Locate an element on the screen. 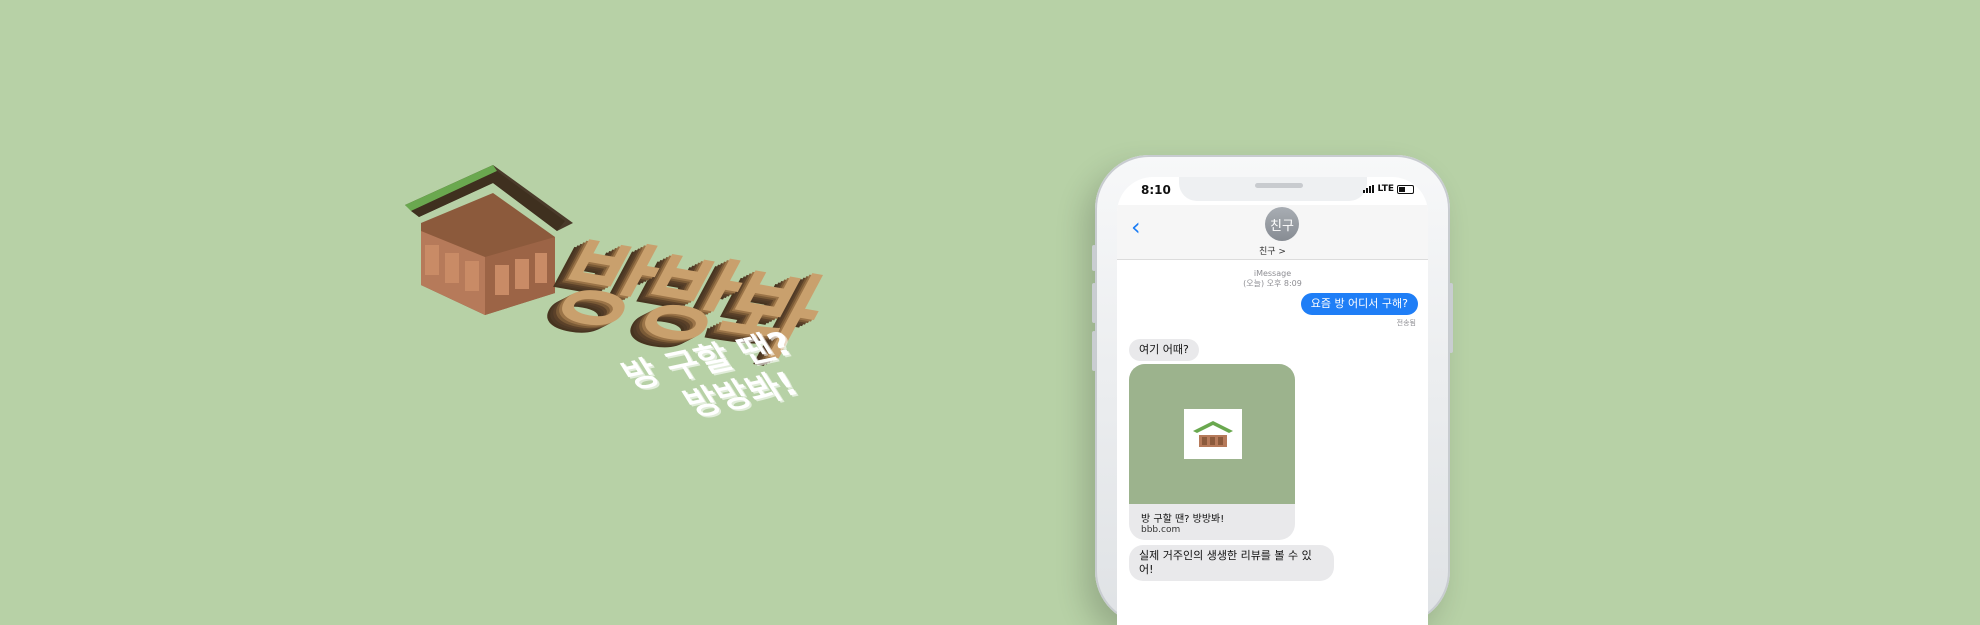 This screenshot has width=1980, height=625. link-thumbnail is located at coordinates (1213, 434).